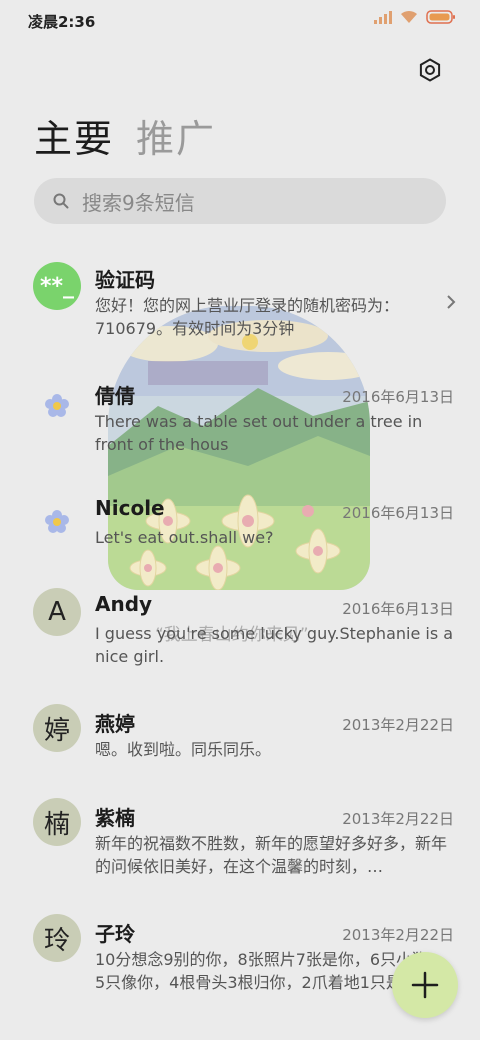  What do you see at coordinates (451, 302) in the screenshot?
I see `chevron-right-icon` at bounding box center [451, 302].